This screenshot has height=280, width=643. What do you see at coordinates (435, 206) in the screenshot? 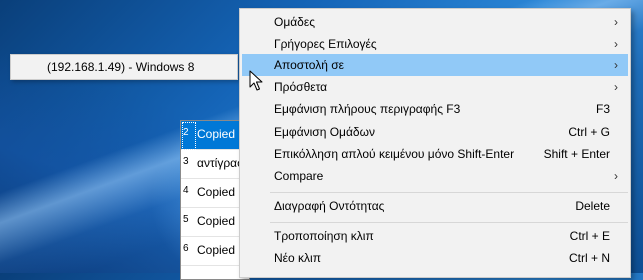
I see `menu-item-delete-entry: Διαγραφή Οντότητας Delete` at bounding box center [435, 206].